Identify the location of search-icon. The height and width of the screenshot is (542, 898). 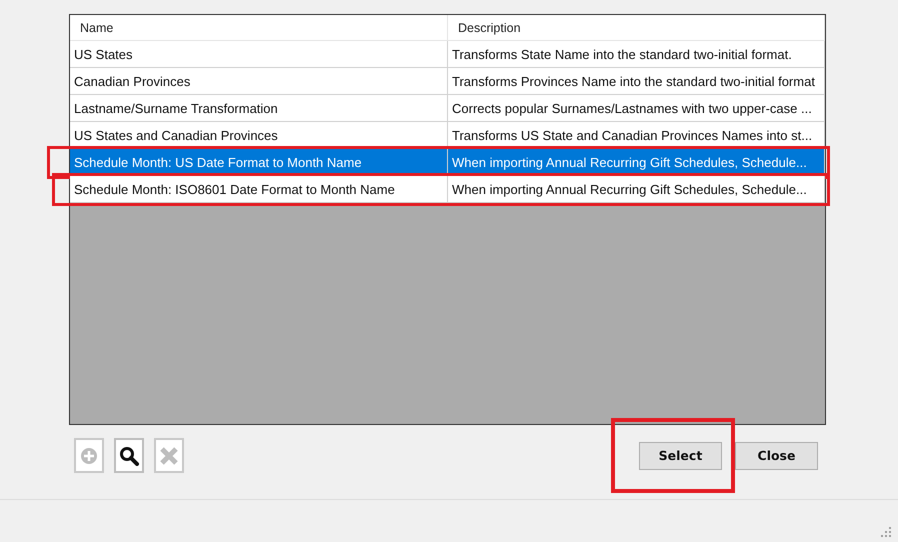
(129, 456).